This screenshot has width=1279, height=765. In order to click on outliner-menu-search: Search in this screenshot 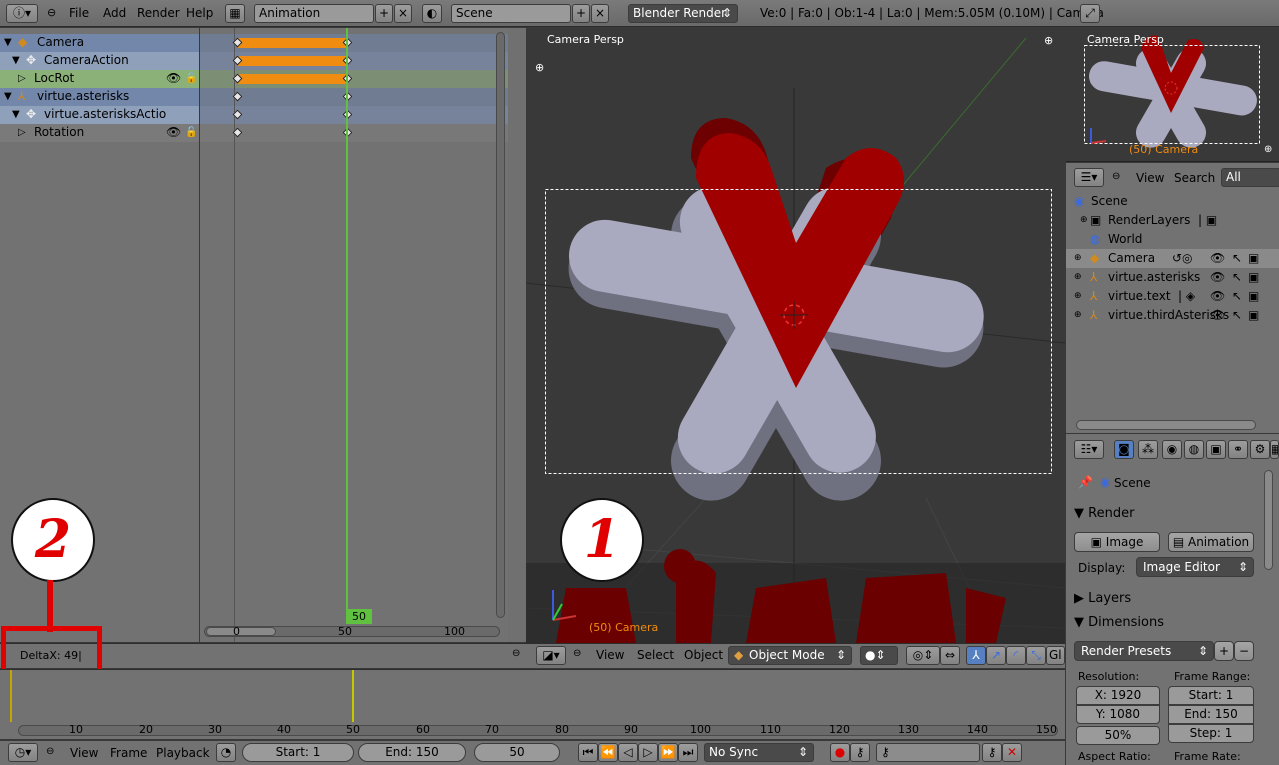, I will do `click(1194, 178)`.